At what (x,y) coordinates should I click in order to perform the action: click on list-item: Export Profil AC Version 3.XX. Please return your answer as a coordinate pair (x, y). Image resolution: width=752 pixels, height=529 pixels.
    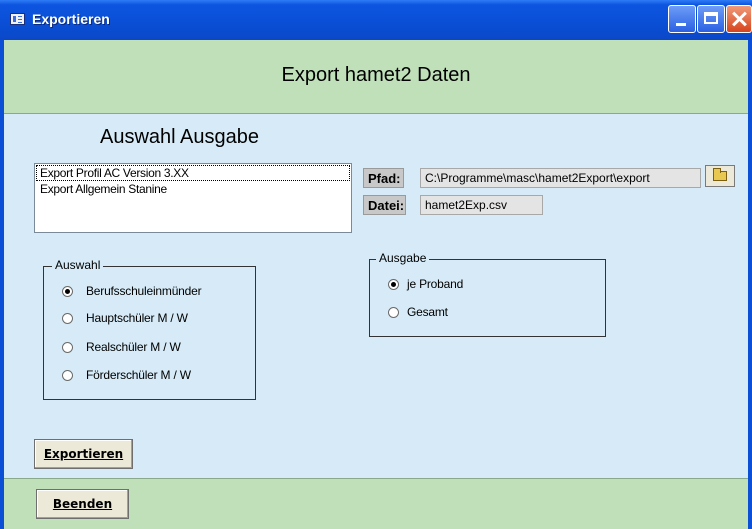
    Looking at the image, I should click on (193, 173).